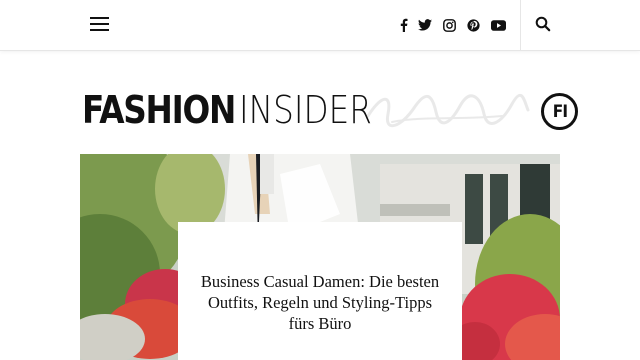 This screenshot has width=640, height=360. I want to click on badge-text: FI, so click(559, 111).